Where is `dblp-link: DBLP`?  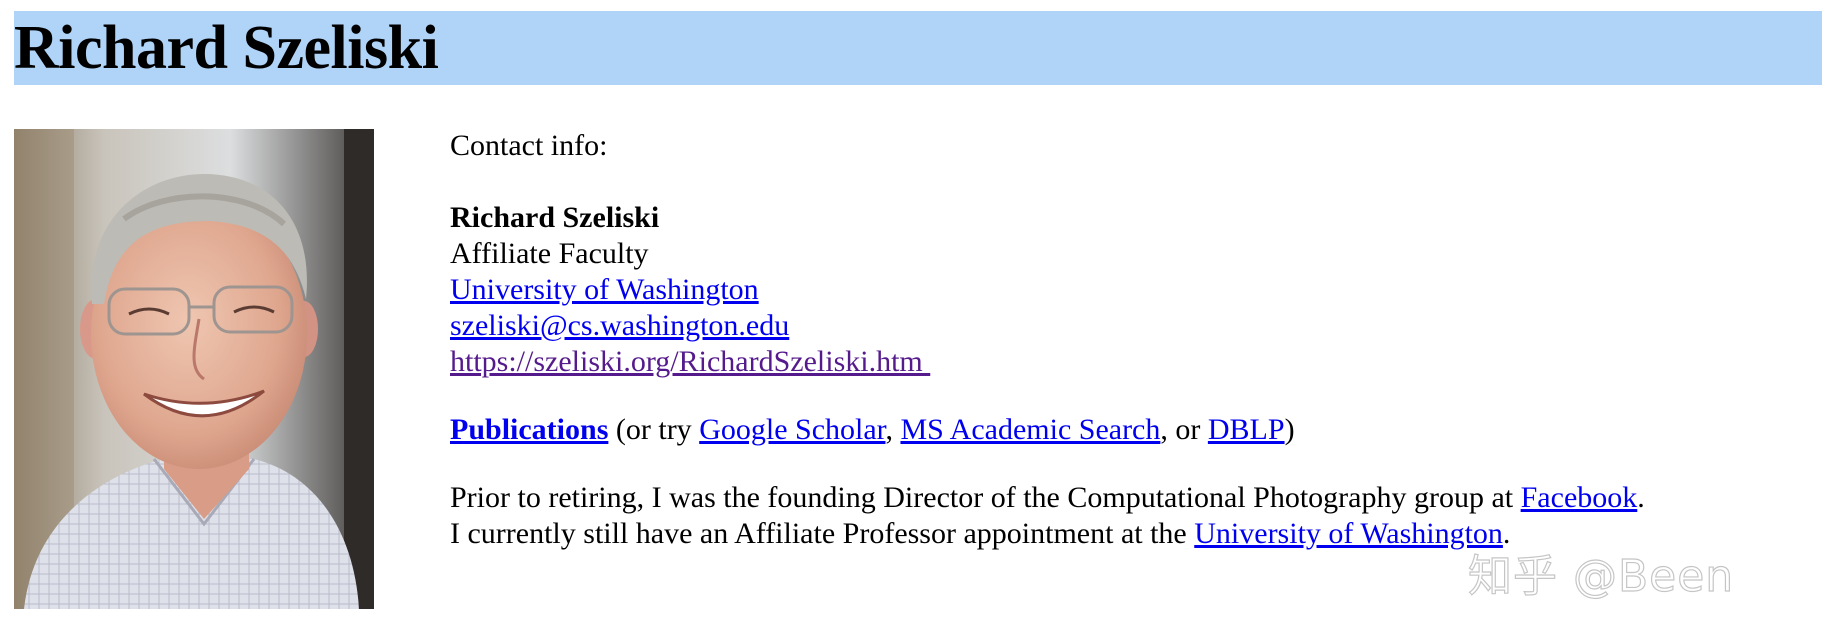 dblp-link: DBLP is located at coordinates (1246, 429).